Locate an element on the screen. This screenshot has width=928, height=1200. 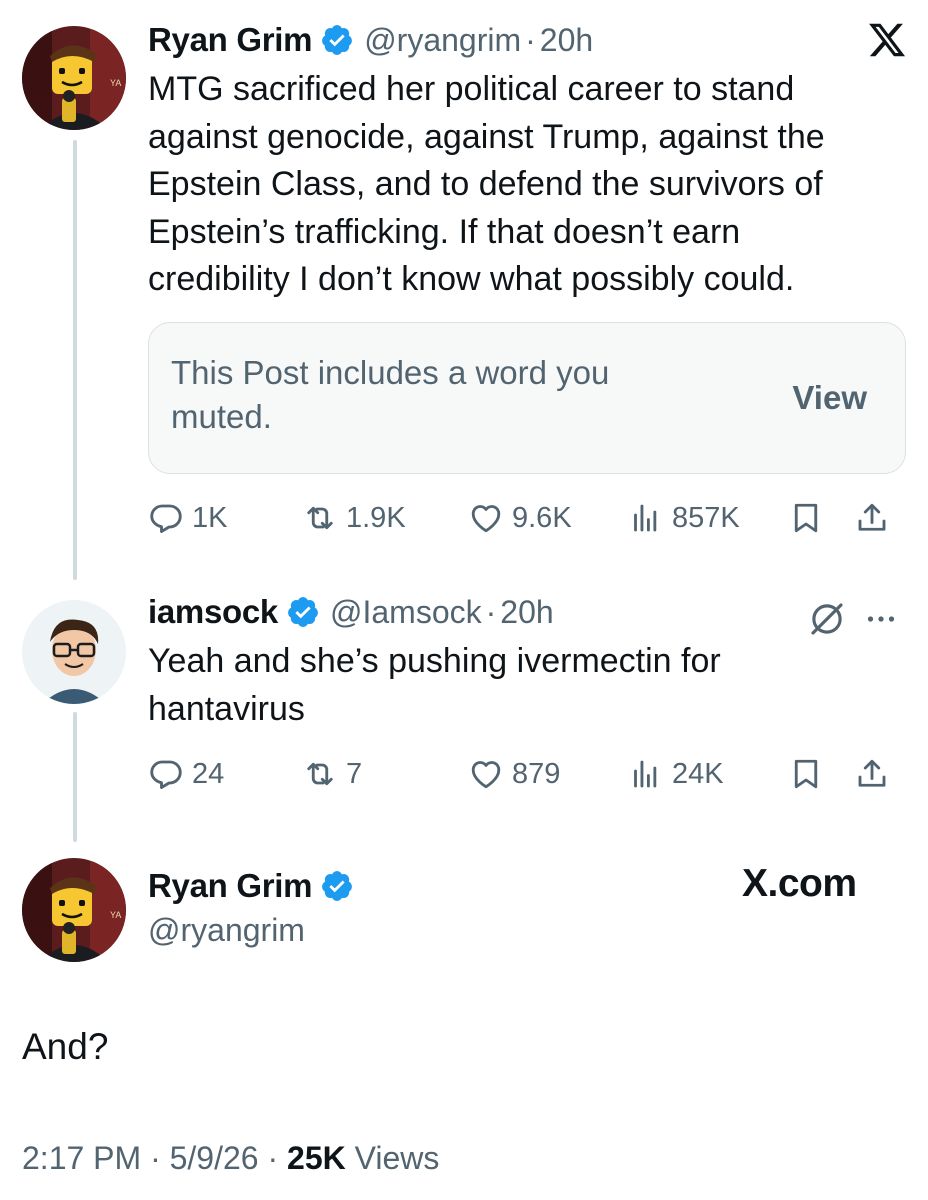
view-muted-button: View is located at coordinates (829, 398).